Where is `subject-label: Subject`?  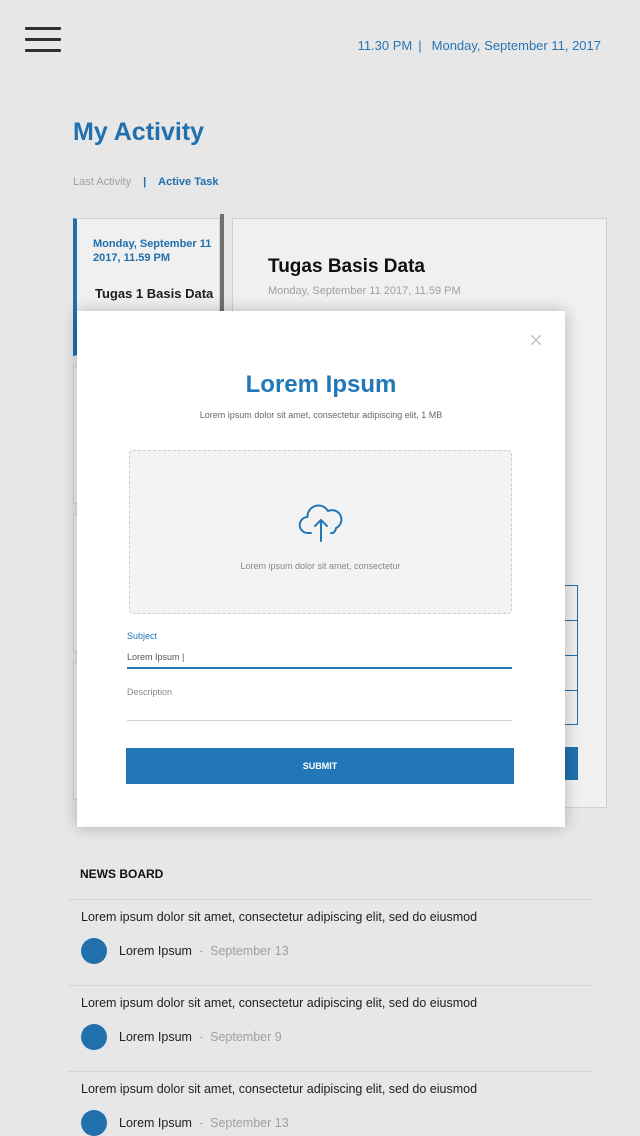 subject-label: Subject is located at coordinates (142, 636).